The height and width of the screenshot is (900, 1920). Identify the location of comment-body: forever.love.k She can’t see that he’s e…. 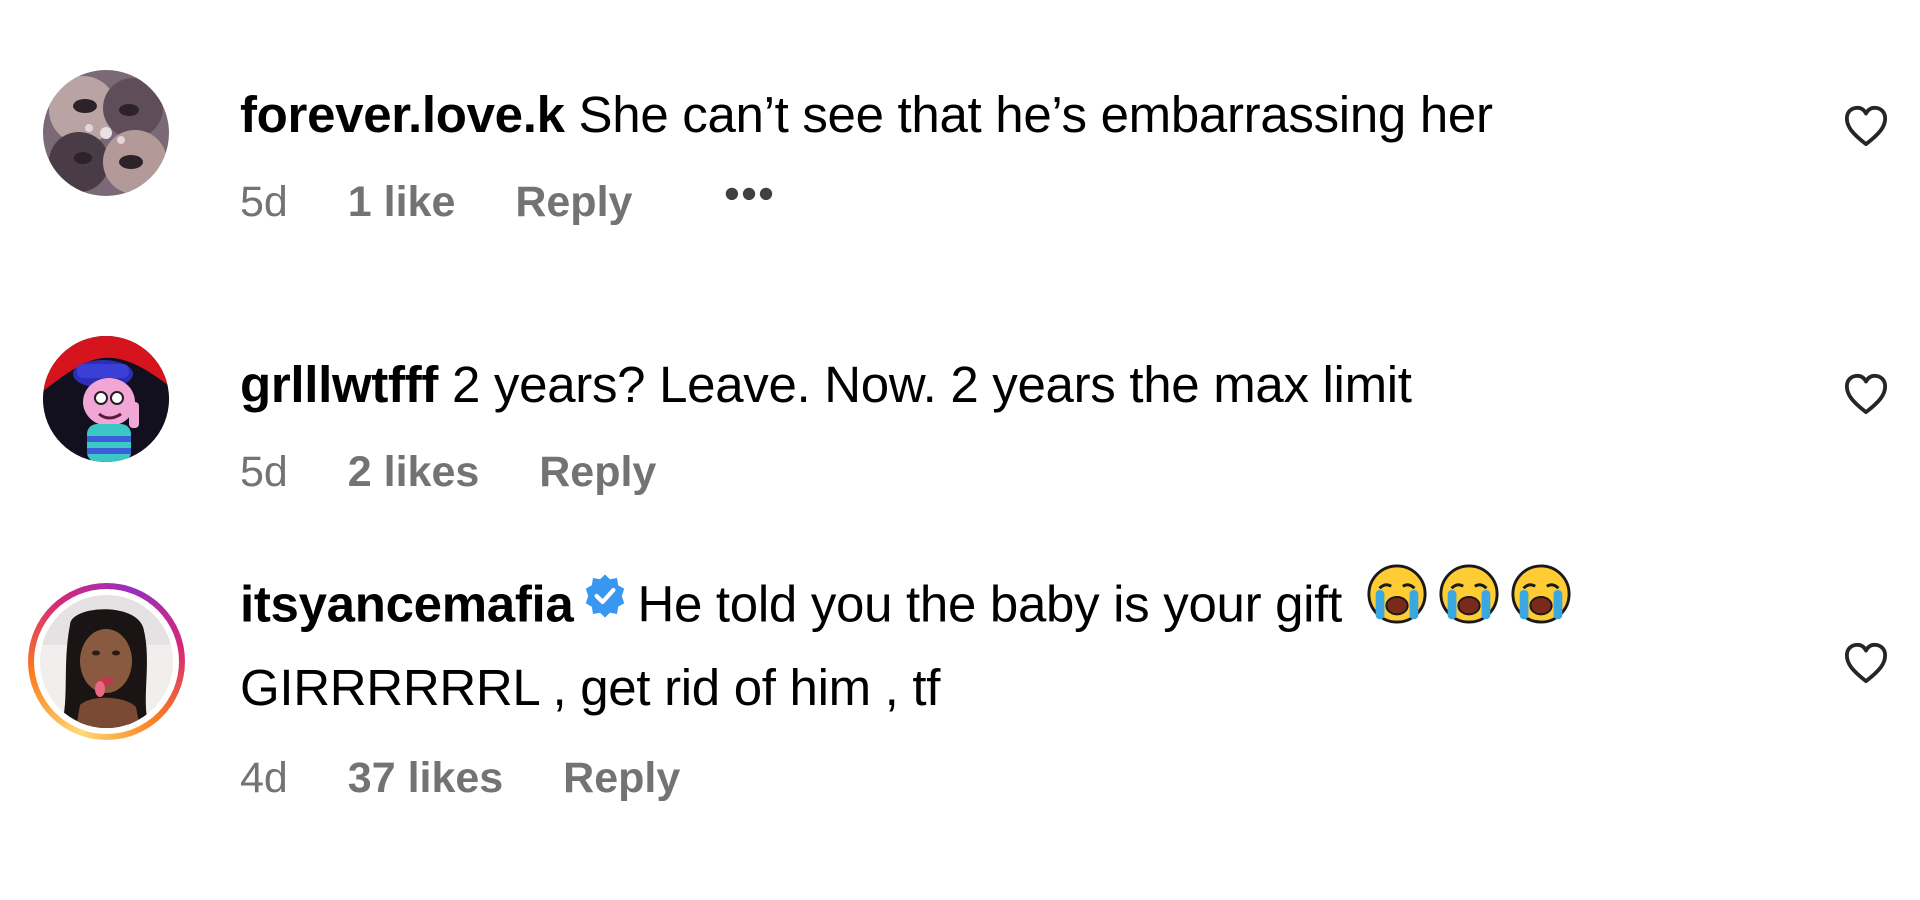
(990, 115).